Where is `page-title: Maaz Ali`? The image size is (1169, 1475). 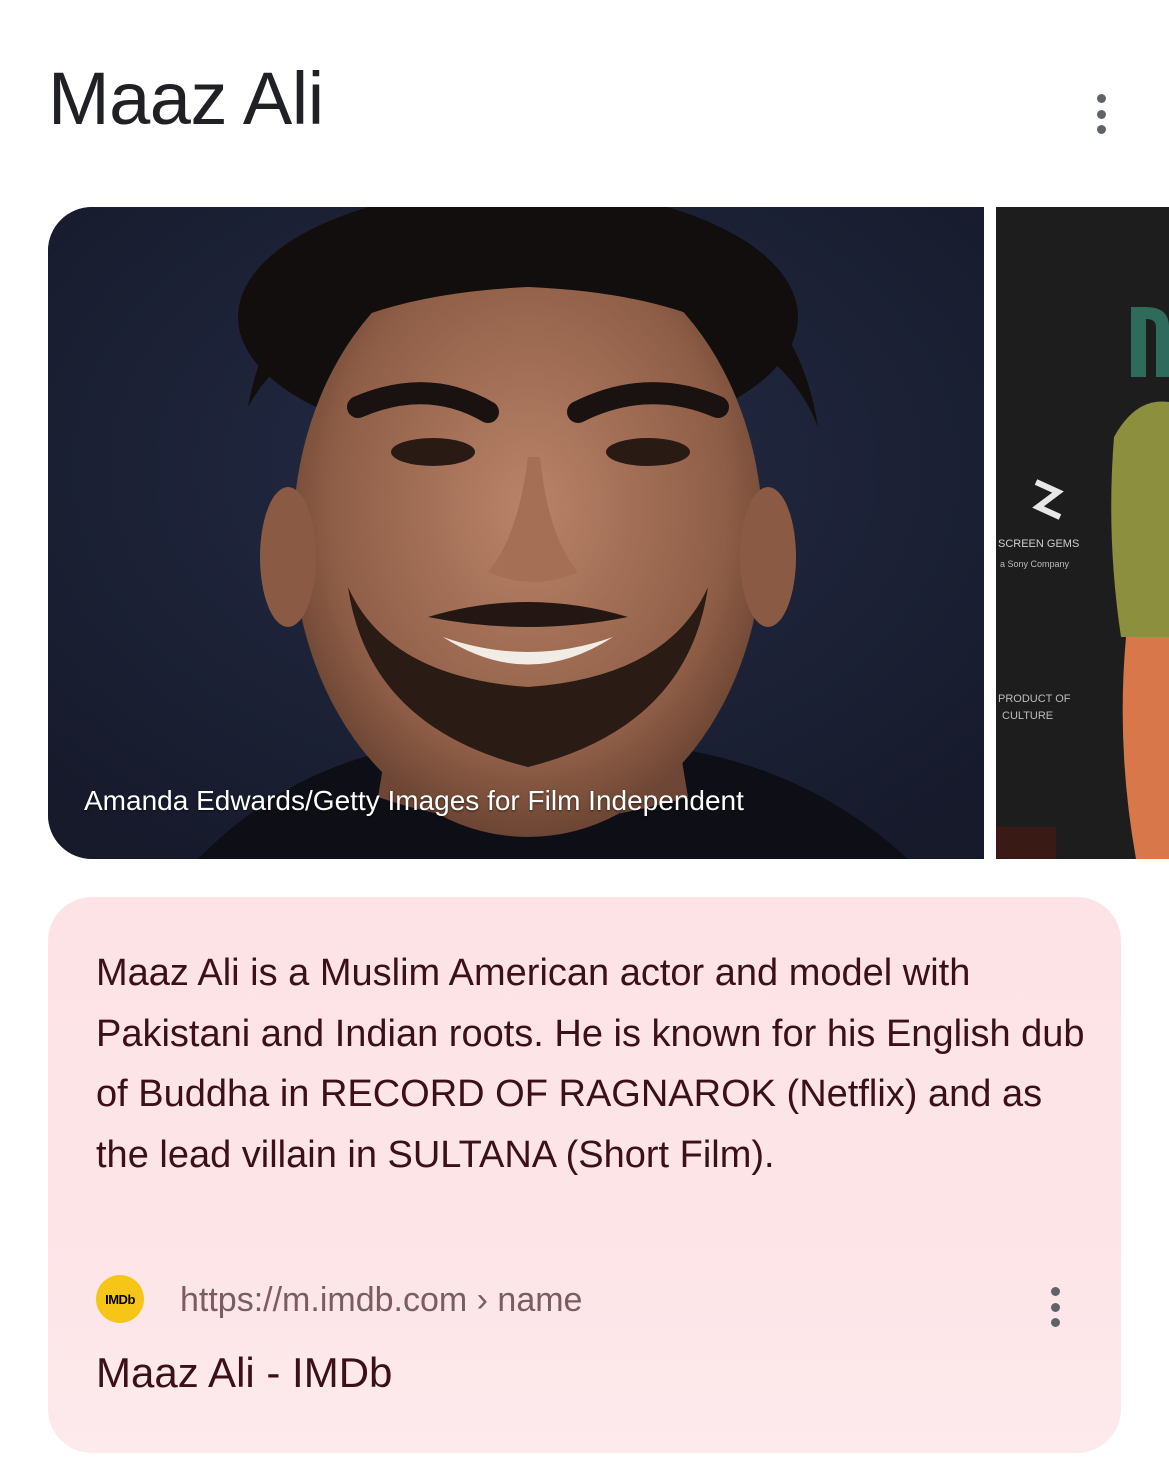
page-title: Maaz Ali is located at coordinates (186, 98).